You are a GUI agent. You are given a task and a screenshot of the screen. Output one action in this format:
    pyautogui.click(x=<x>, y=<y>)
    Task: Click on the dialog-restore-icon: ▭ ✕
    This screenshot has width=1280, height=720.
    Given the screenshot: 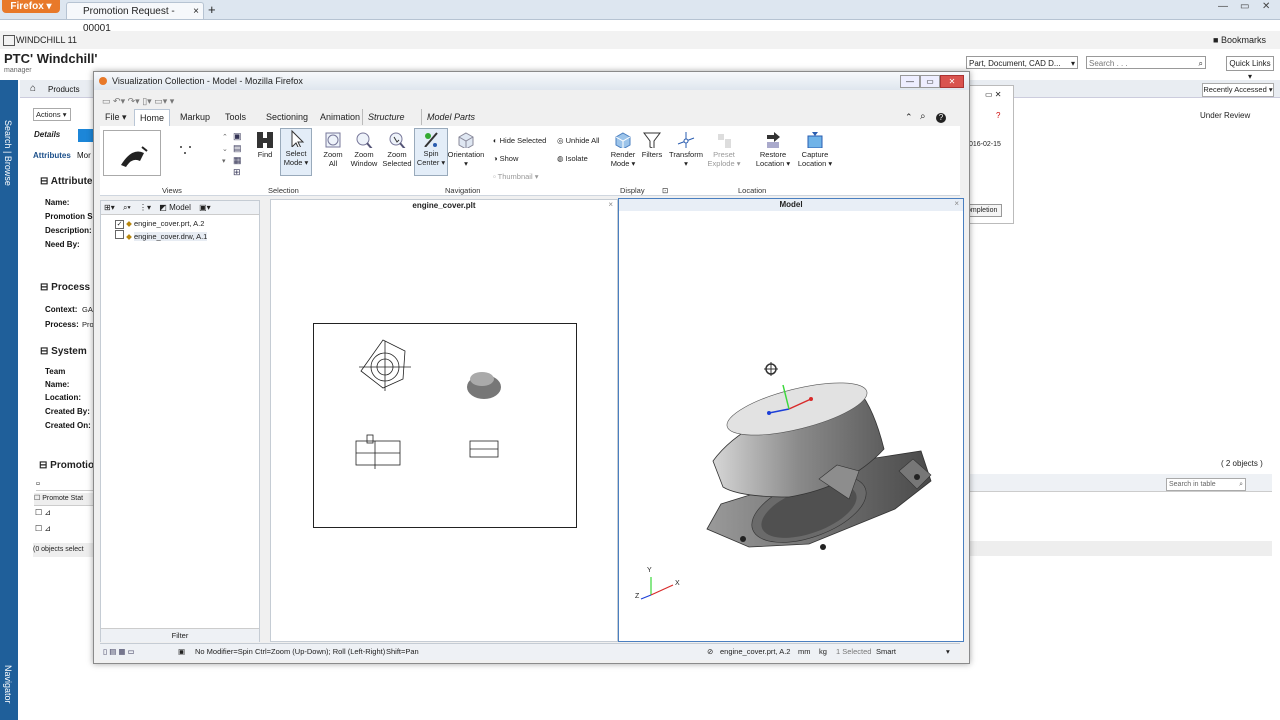 What is the action you would take?
    pyautogui.click(x=993, y=94)
    